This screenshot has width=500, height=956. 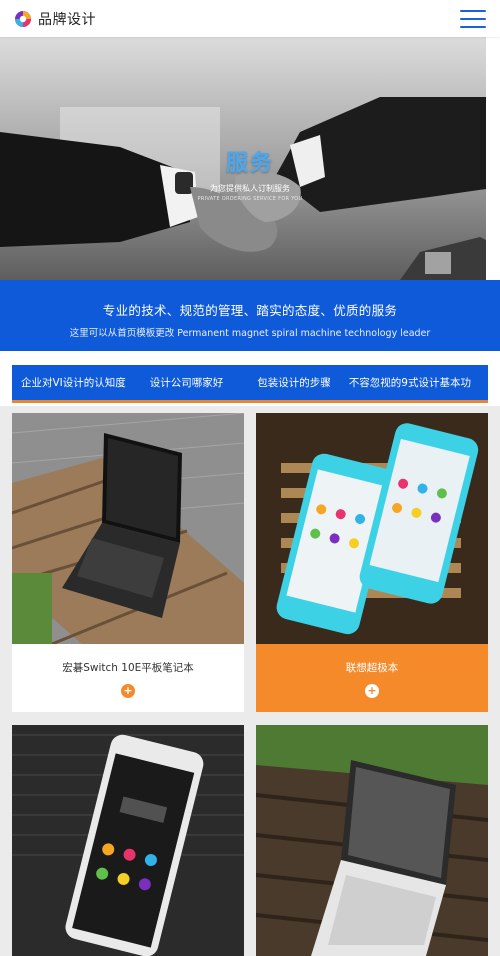 I want to click on phones-on-wood-image, so click(x=372, y=528).